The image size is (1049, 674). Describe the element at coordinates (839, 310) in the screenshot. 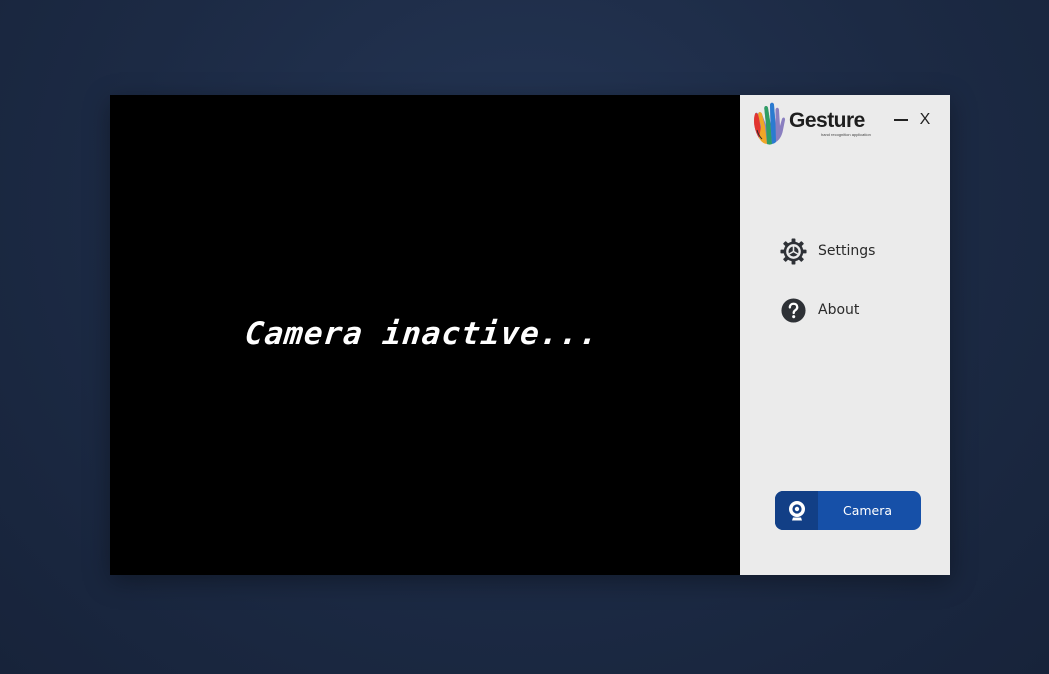

I see `sidebar-item-label: About` at that location.